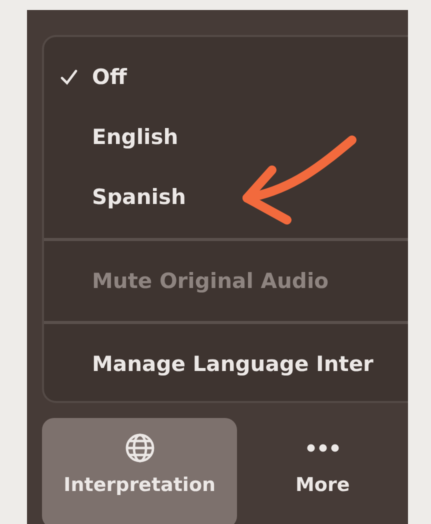 This screenshot has width=431, height=524. What do you see at coordinates (226, 77) in the screenshot?
I see `menu-item: Off` at bounding box center [226, 77].